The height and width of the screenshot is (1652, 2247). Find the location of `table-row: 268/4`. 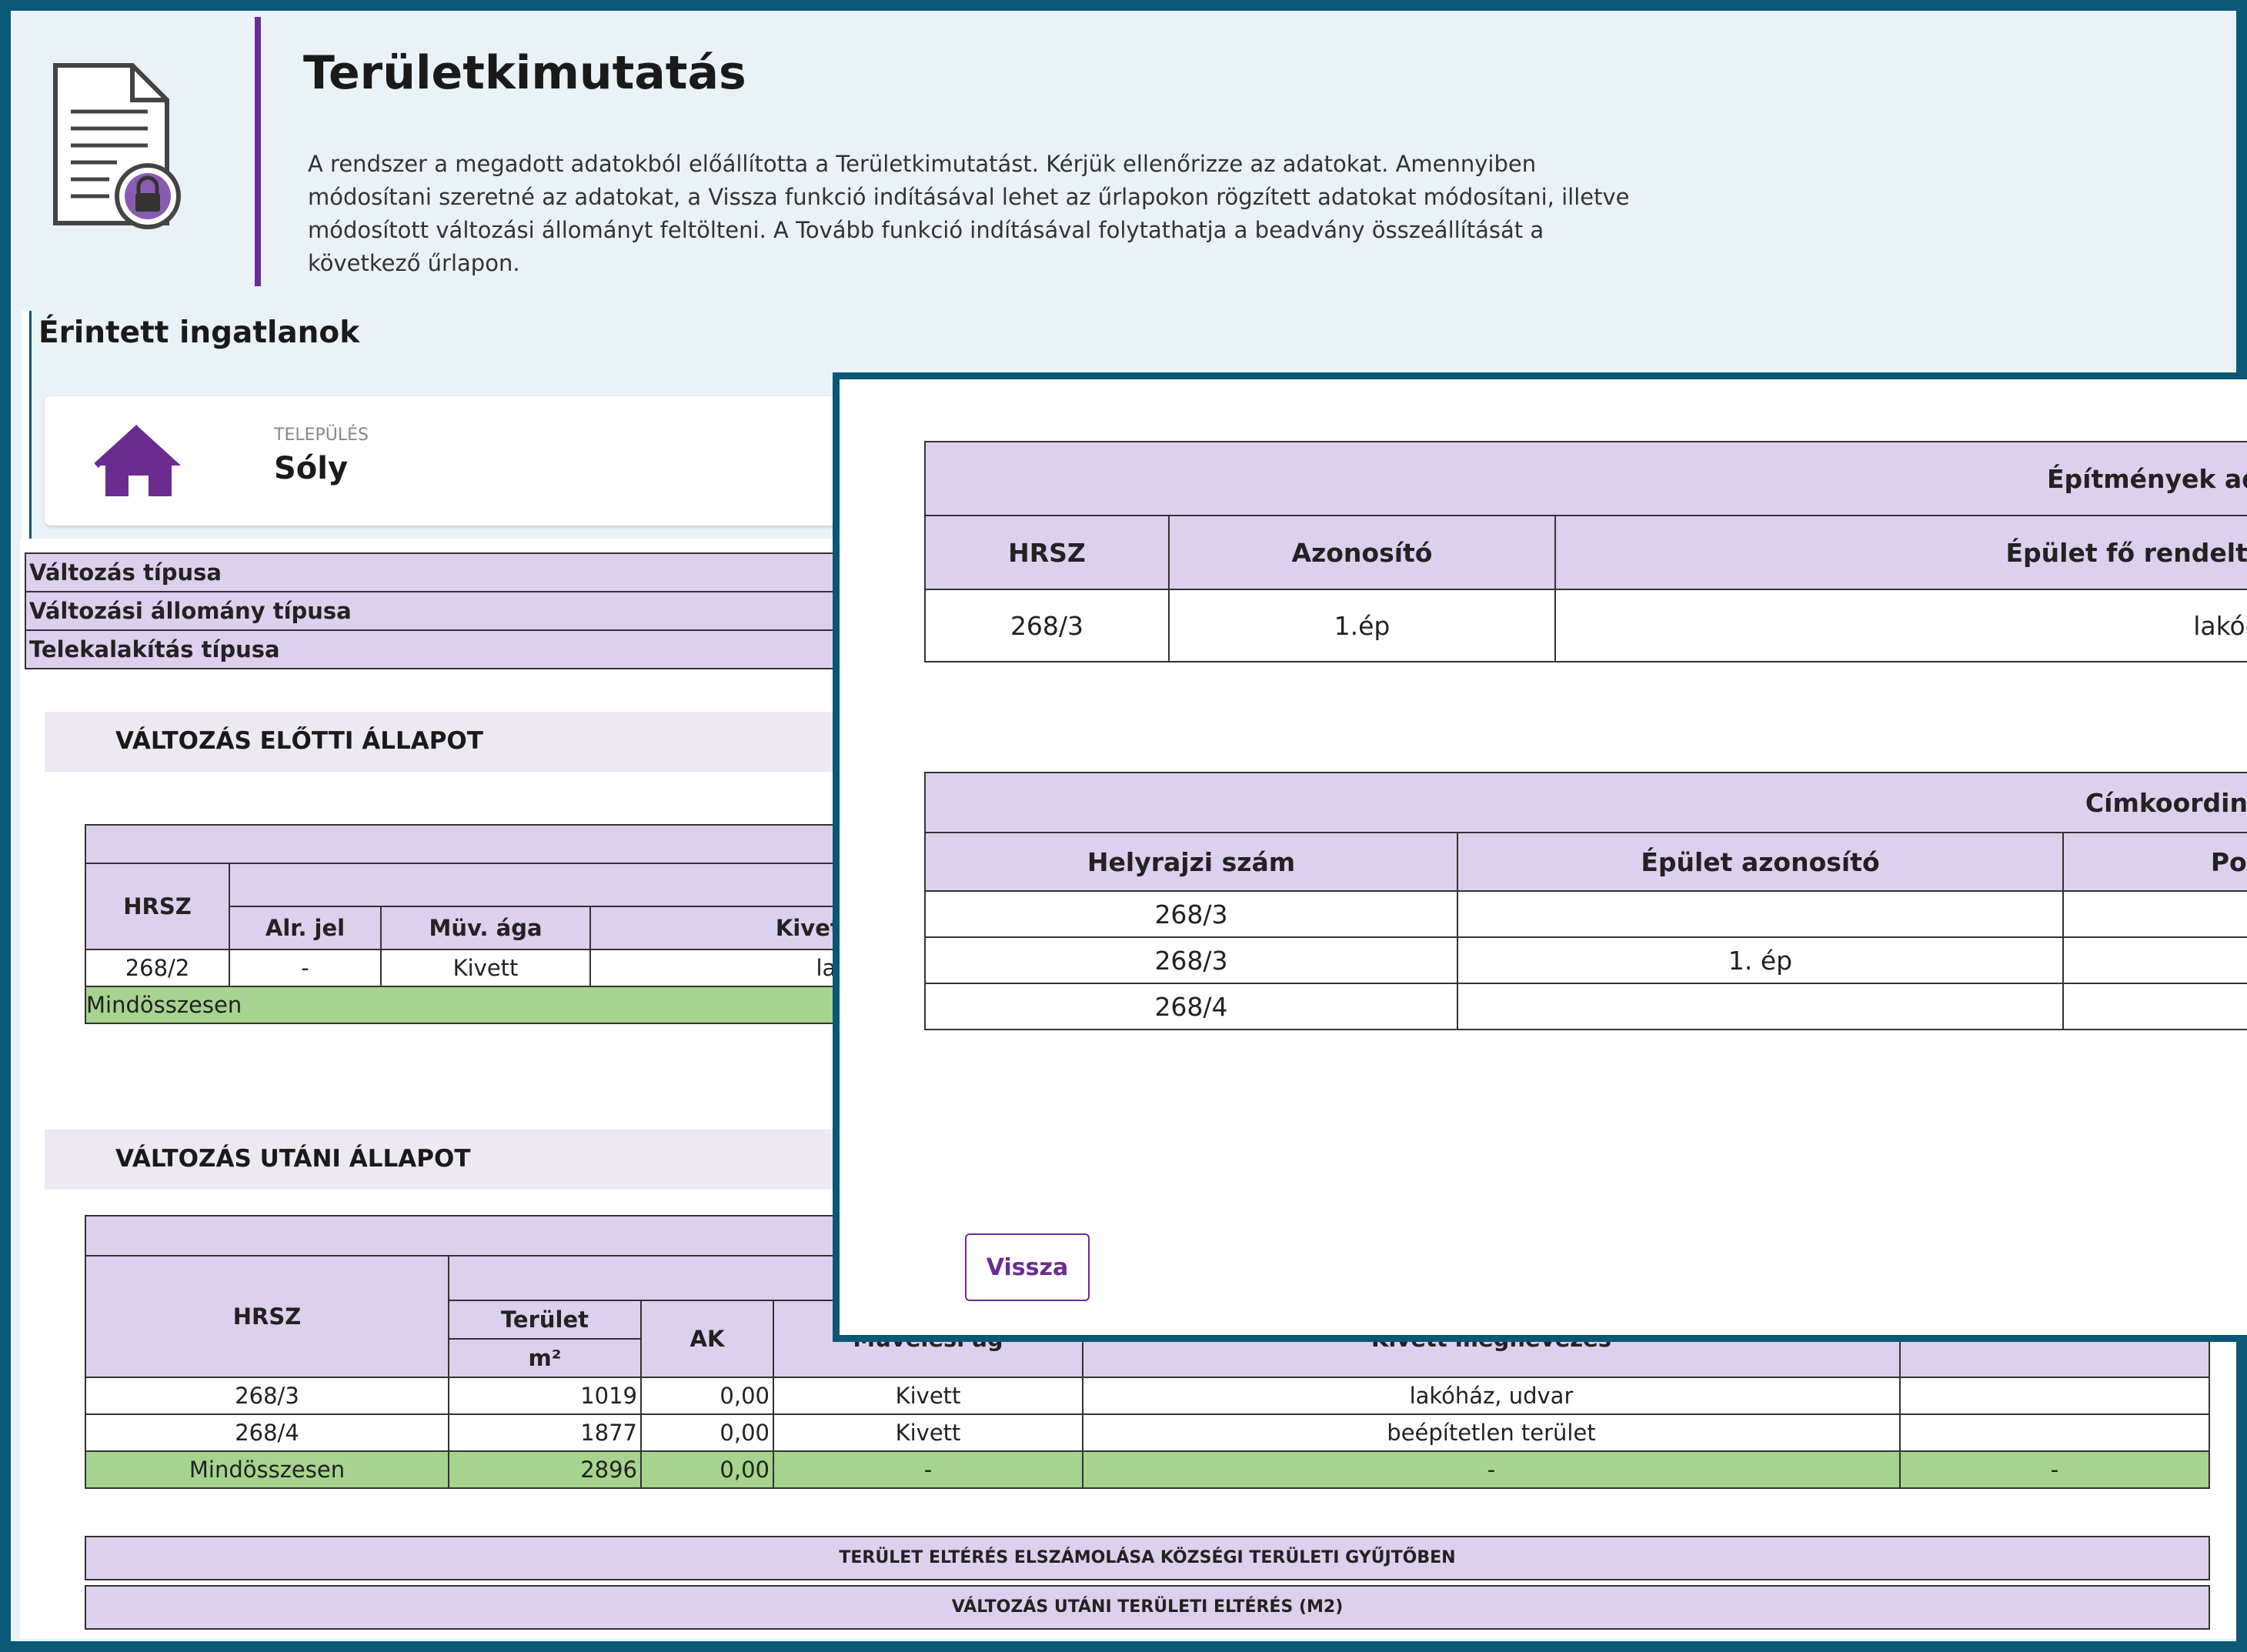

table-row: 268/4 is located at coordinates (1585, 1006).